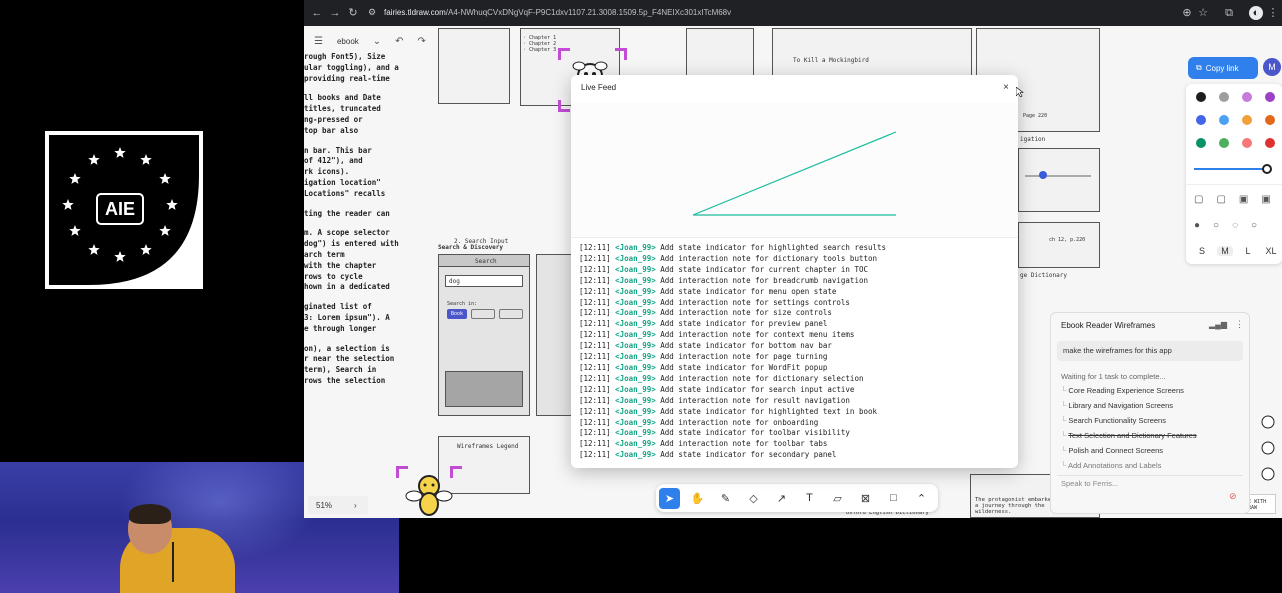 This screenshot has width=1282, height=593. Describe the element at coordinates (1273, 13) in the screenshot. I see `menu-dots-icon: ⋮` at that location.